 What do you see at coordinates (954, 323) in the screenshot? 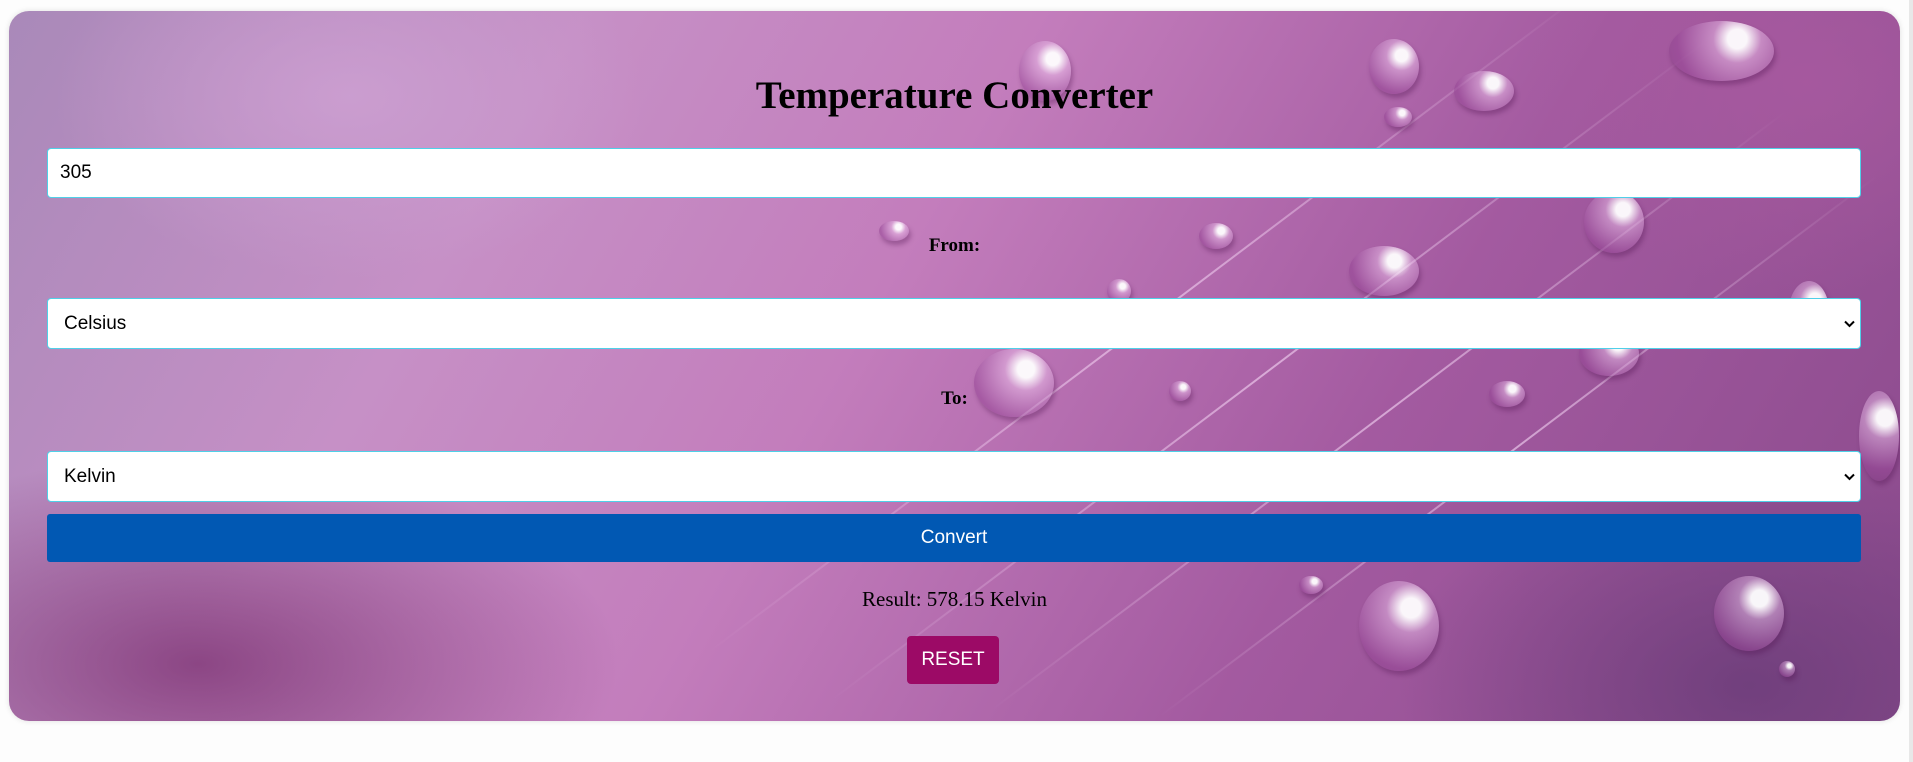
I see `from-unit-select: Celsius` at bounding box center [954, 323].